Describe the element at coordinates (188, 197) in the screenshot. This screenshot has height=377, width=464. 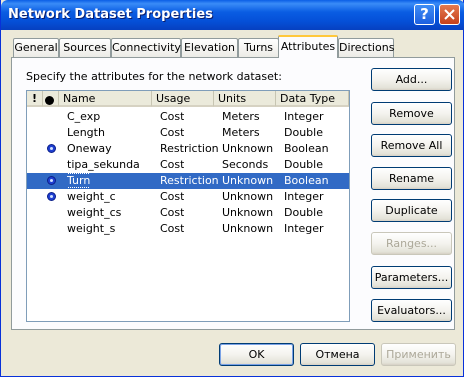
I see `table-row: weight_c Cost Unknown Integer` at that location.